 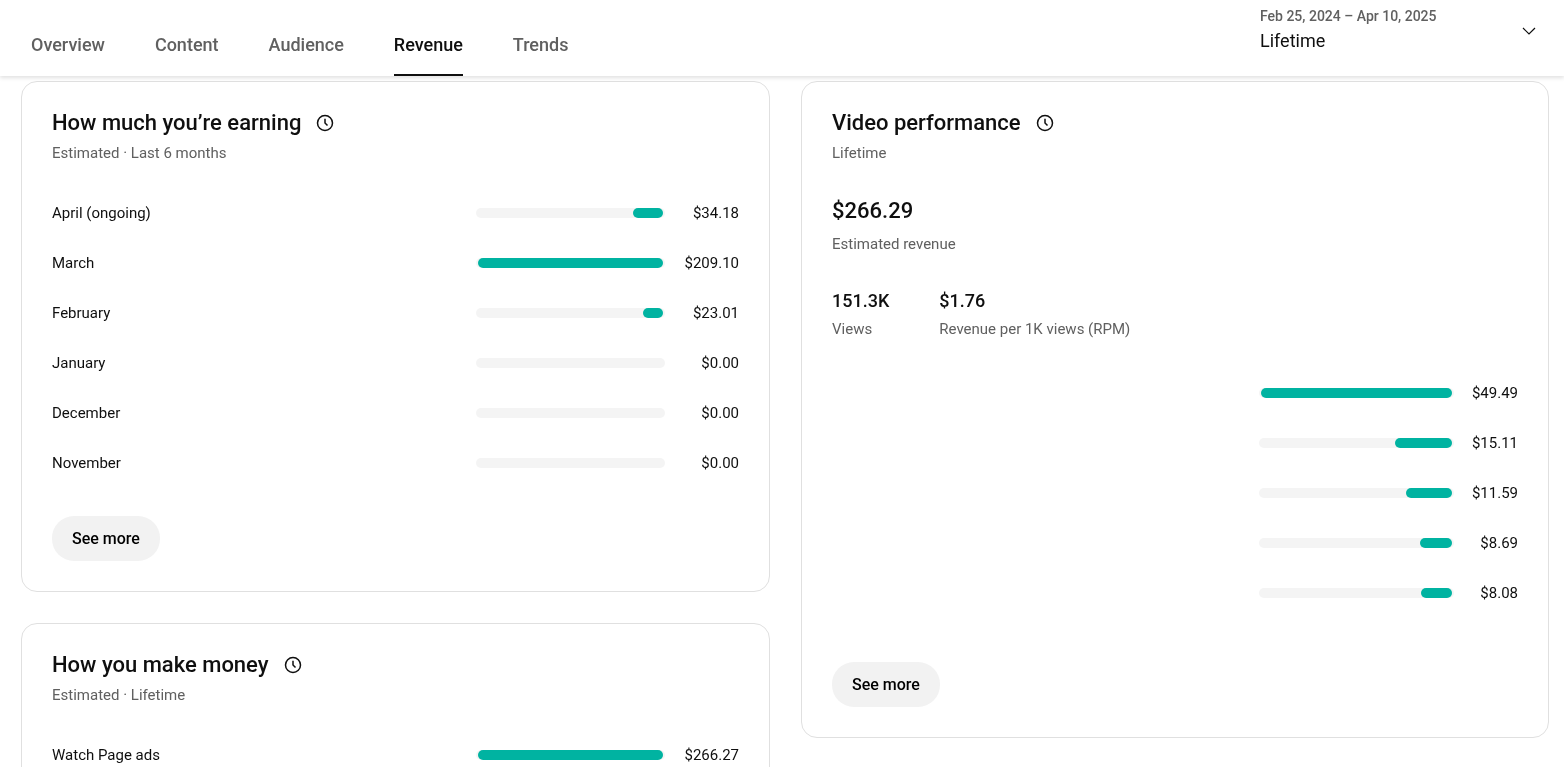 I want to click on row-label: April (ongoing), so click(x=102, y=213).